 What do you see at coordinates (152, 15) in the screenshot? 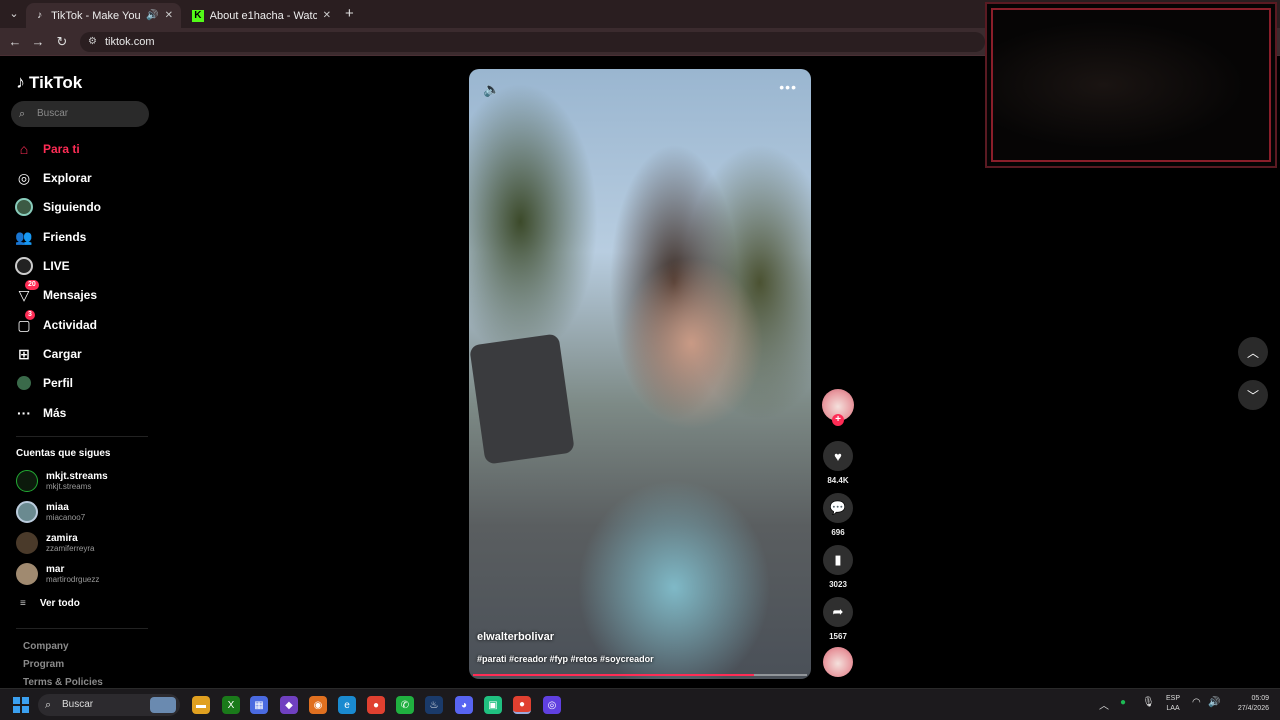
I see `speaker-icon: 🔊` at bounding box center [152, 15].